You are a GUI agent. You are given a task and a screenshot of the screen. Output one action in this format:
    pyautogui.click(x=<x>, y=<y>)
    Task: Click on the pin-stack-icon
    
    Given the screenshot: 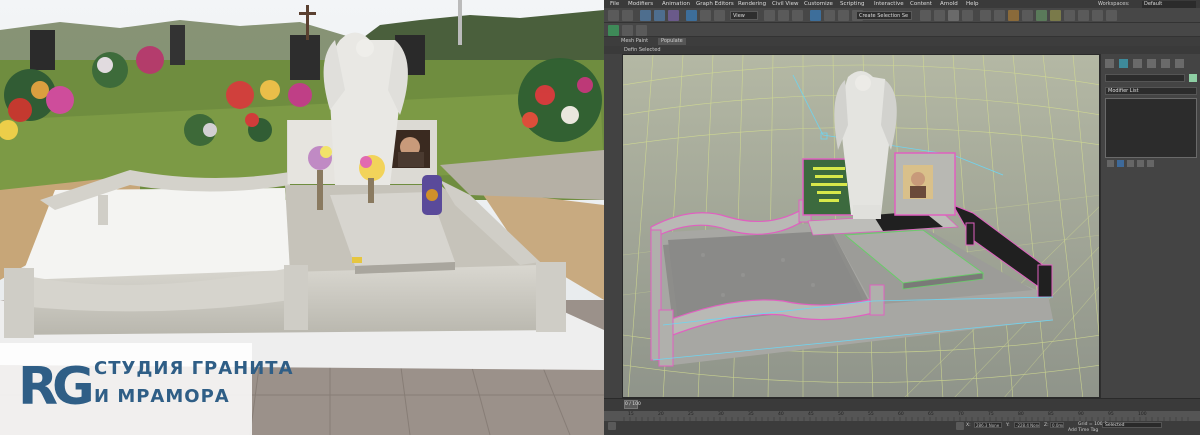 What is the action you would take?
    pyautogui.click(x=1110, y=163)
    